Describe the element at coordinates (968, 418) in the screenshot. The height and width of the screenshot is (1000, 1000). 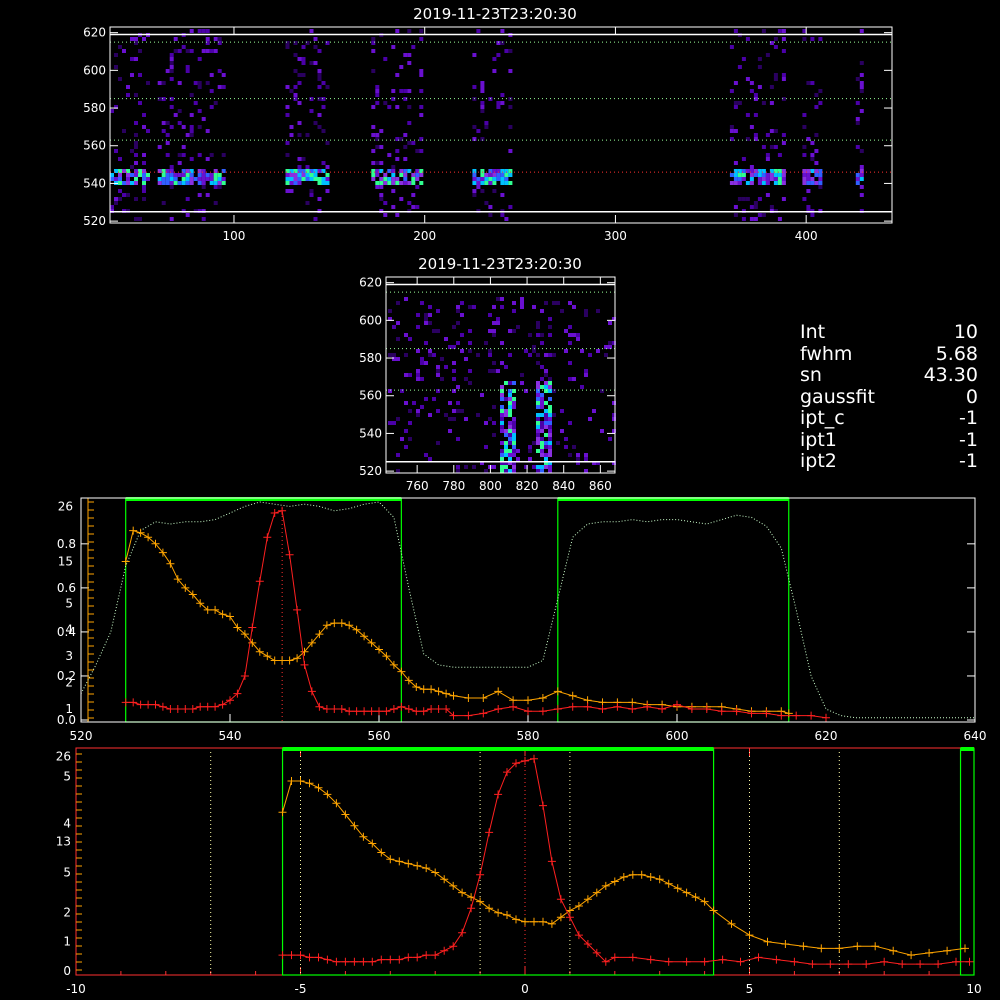
I see `readout-value: -1` at that location.